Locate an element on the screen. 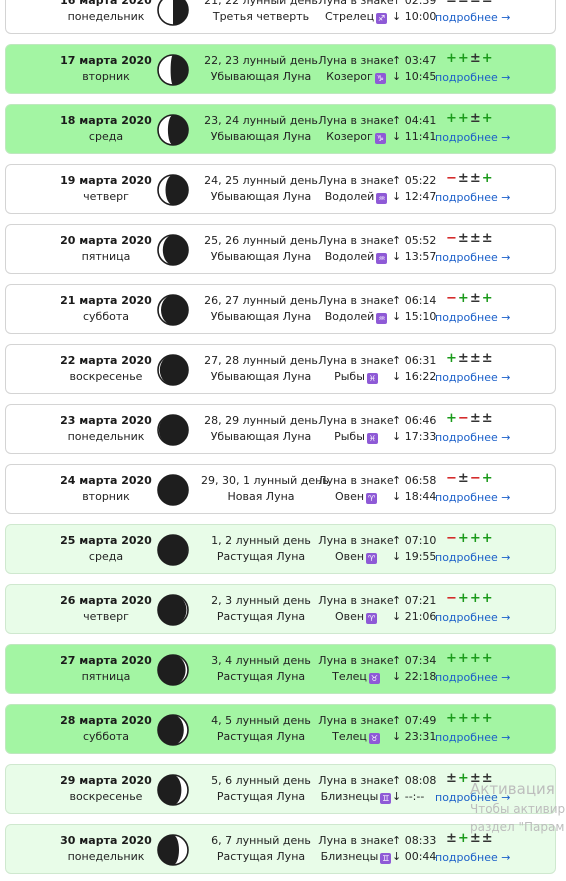 The width and height of the screenshot is (566, 881). date-text: 25 марта 2020 is located at coordinates (106, 540).